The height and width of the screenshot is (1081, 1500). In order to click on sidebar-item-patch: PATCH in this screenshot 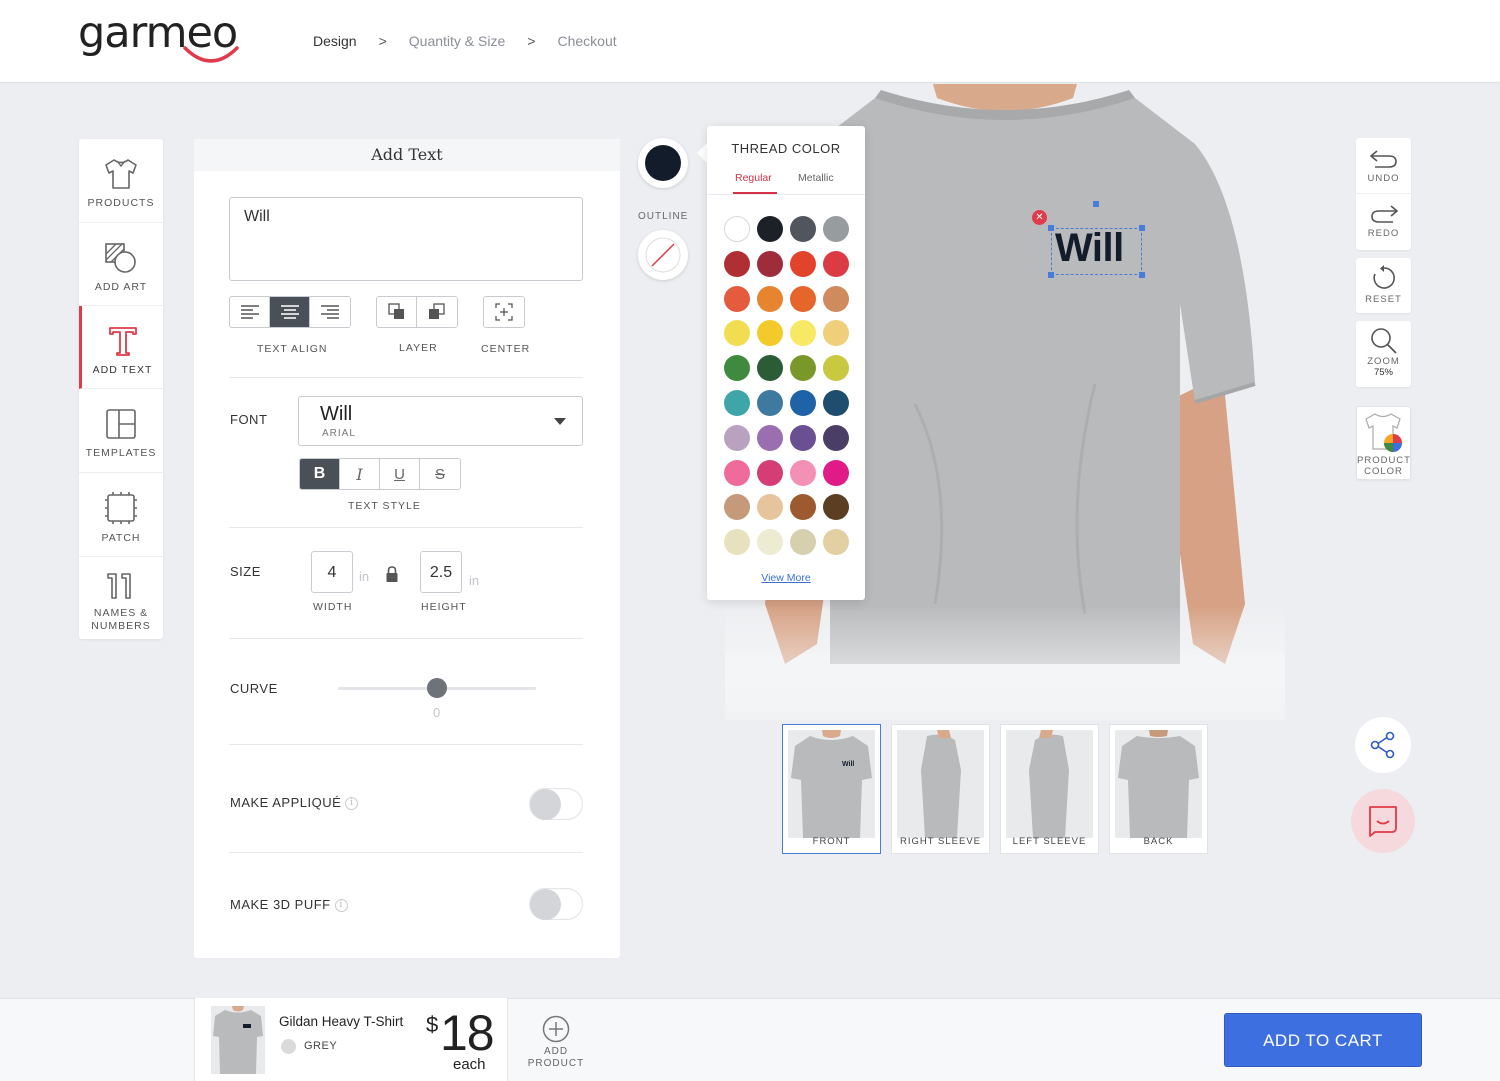, I will do `click(121, 515)`.